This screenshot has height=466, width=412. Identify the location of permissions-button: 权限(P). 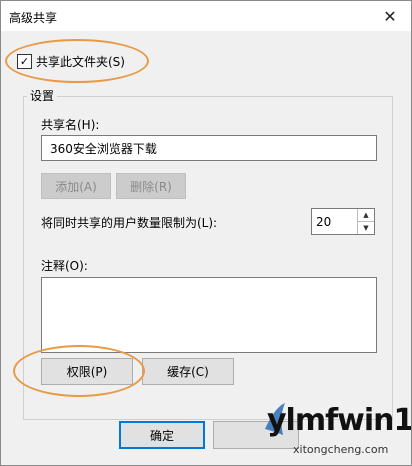
(87, 371).